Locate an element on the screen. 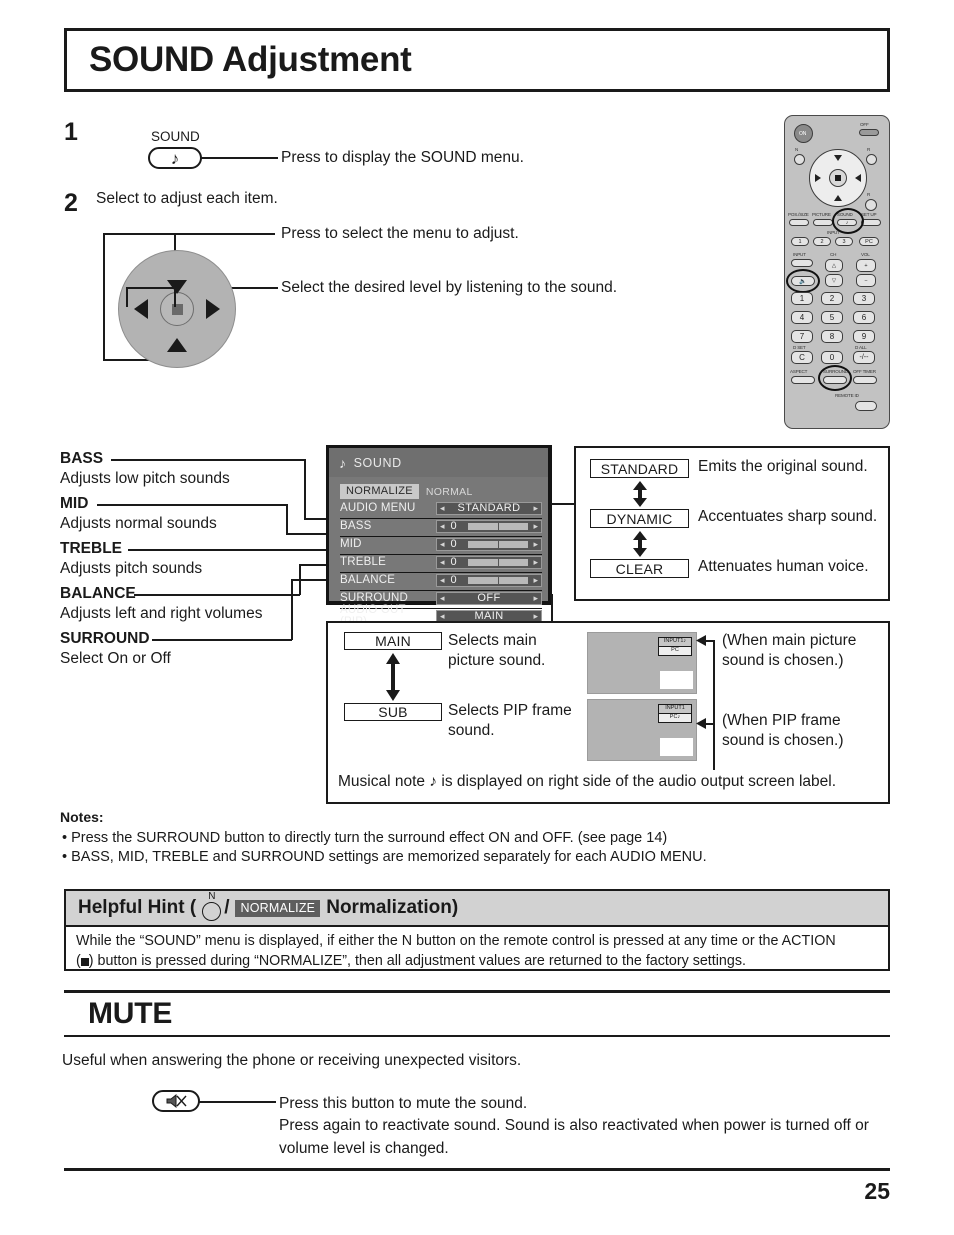 This screenshot has width=954, height=1235. remote-key-8: 8 is located at coordinates (832, 336).